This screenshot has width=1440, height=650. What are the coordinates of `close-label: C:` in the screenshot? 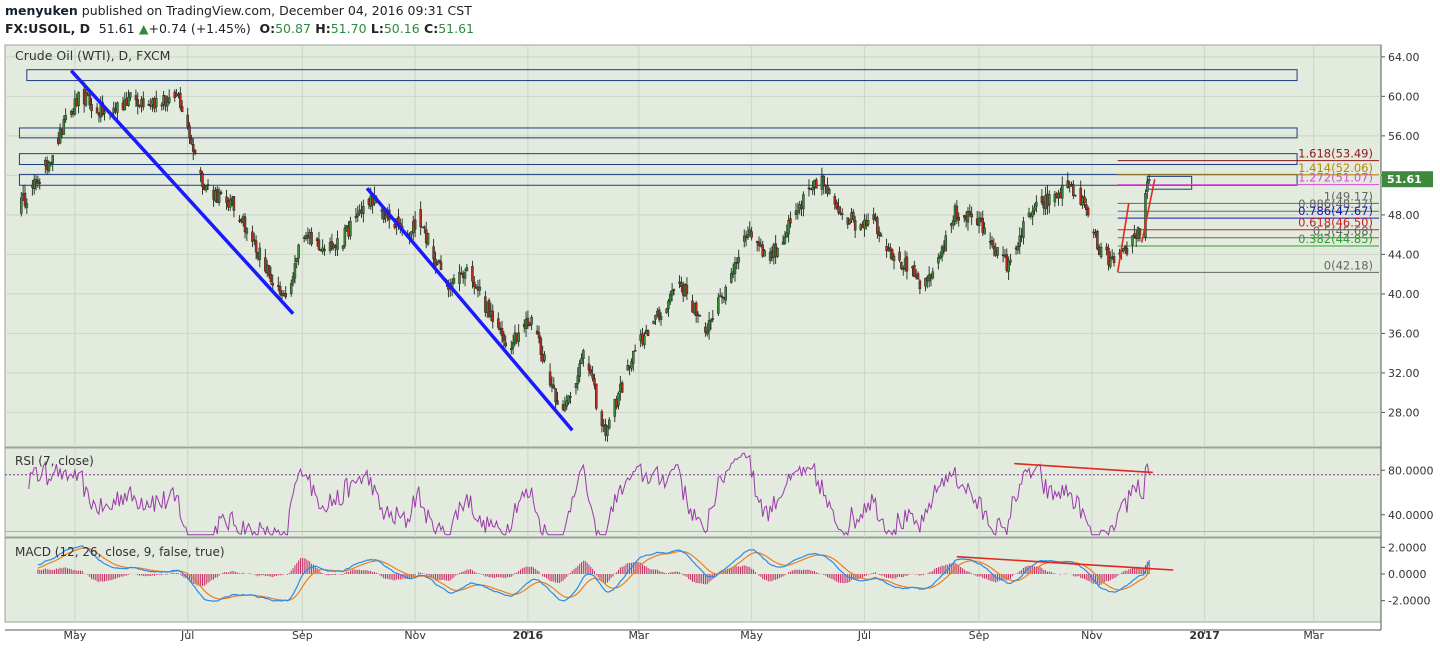 It's located at (431, 28).